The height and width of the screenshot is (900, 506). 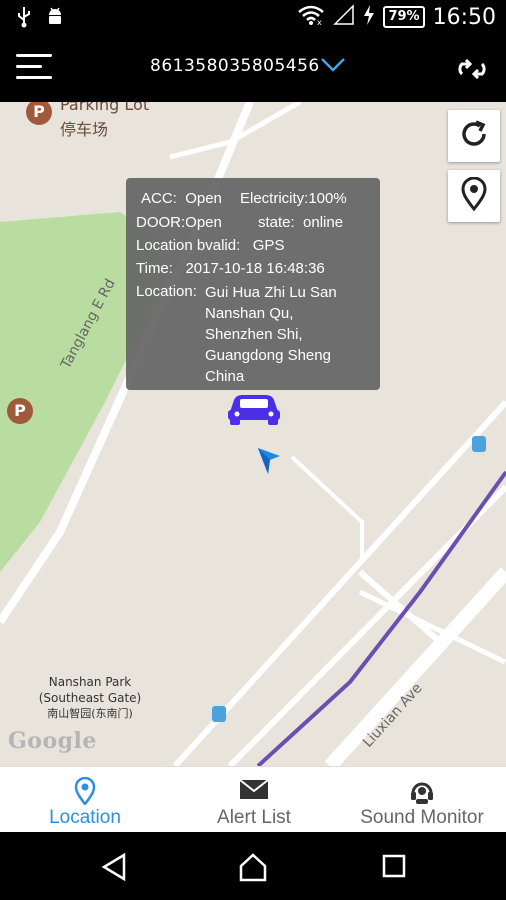 I want to click on electricity-row: Electricity:100%, so click(x=293, y=198).